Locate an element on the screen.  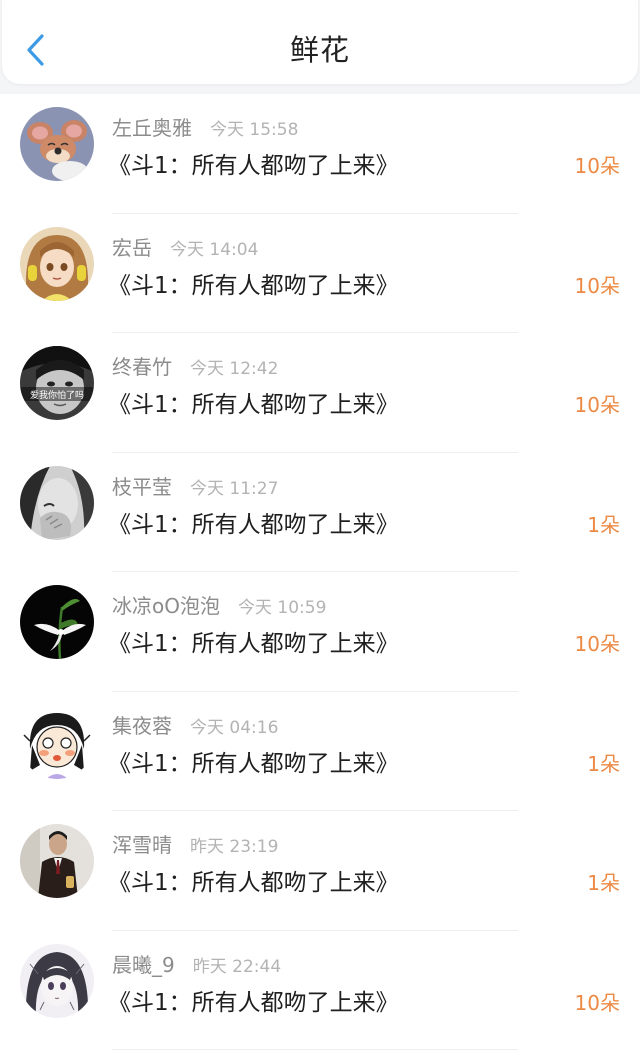
user-name: 浑雪晴 is located at coordinates (142, 843).